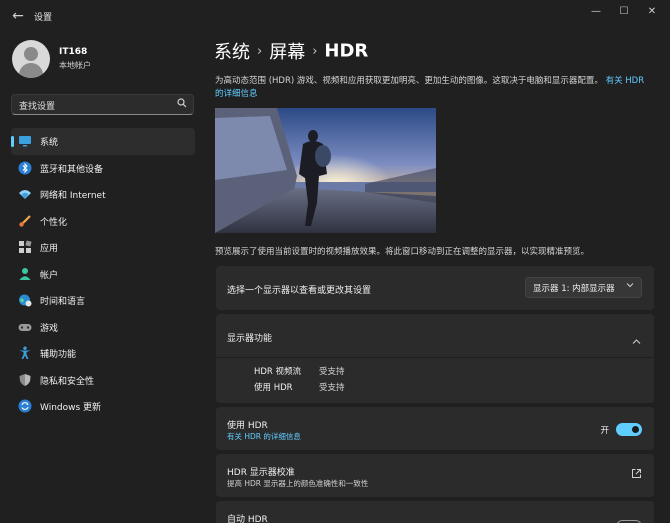 This screenshot has width=670, height=523. What do you see at coordinates (103, 300) in the screenshot?
I see `sidebar-item-time-language: 时间和语言` at bounding box center [103, 300].